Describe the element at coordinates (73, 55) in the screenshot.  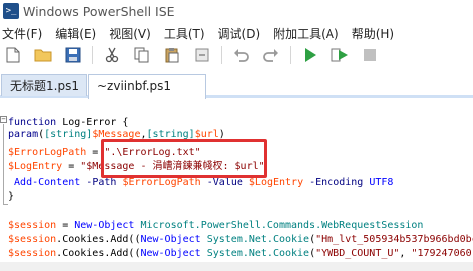
I see `save-icon` at that location.